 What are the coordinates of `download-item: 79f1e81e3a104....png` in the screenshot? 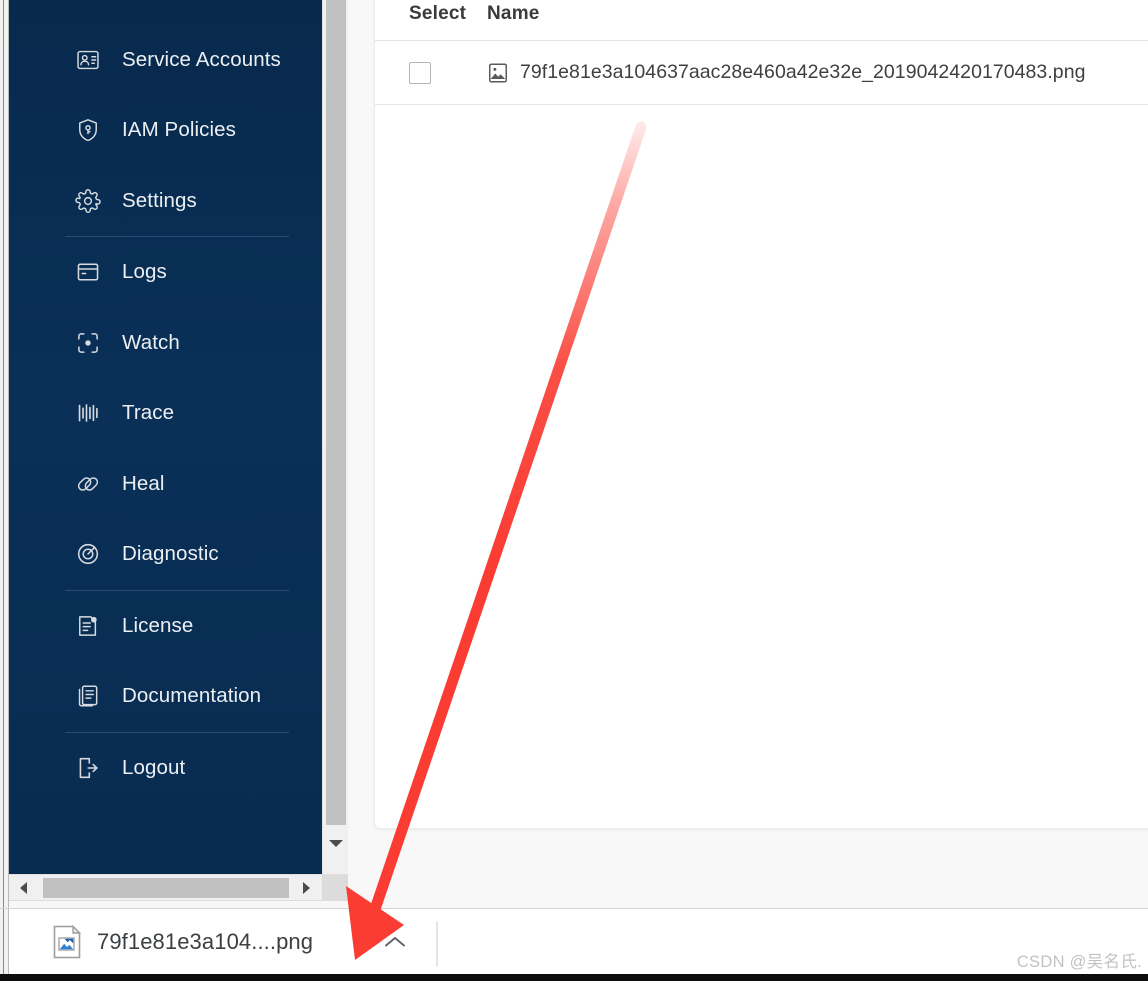 It's located at (228, 941).